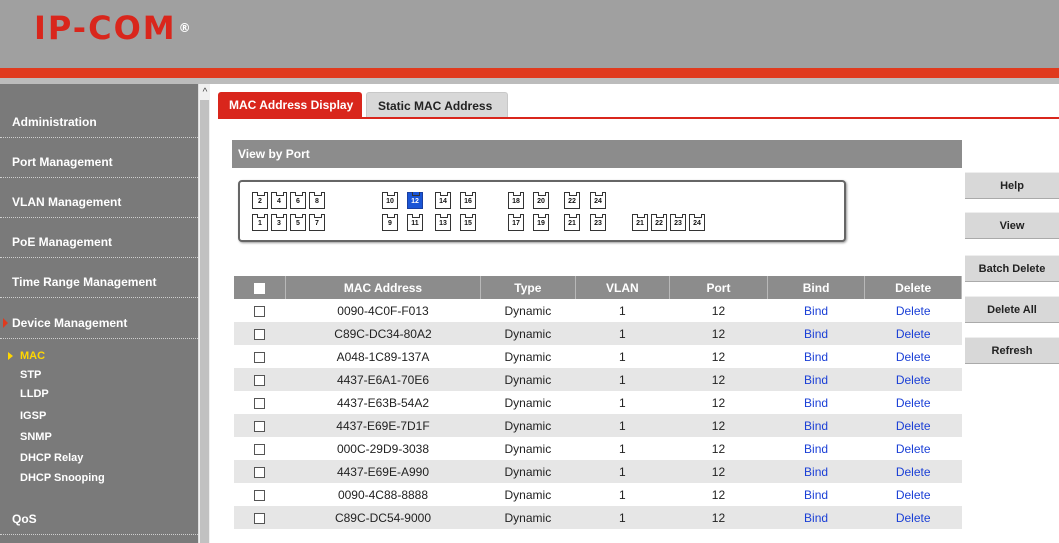  What do you see at coordinates (298, 200) in the screenshot?
I see `port-6: 6` at bounding box center [298, 200].